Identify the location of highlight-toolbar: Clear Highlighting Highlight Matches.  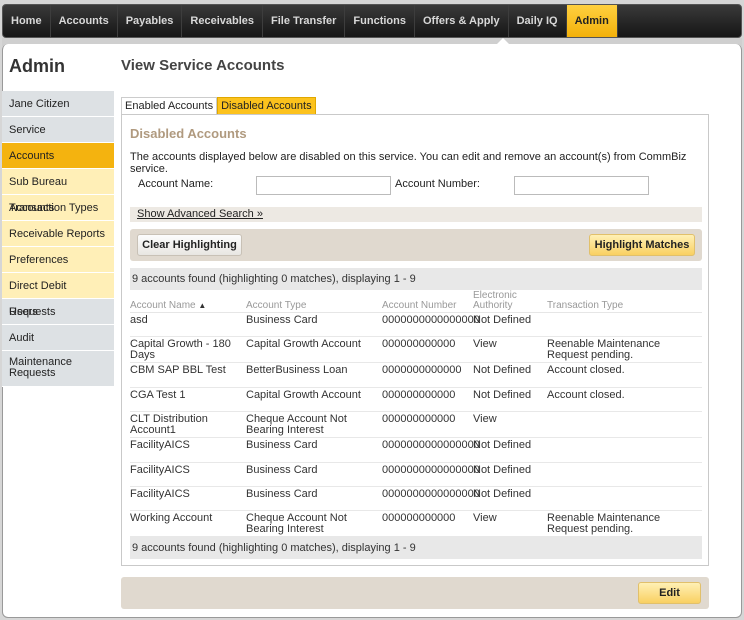
(416, 245).